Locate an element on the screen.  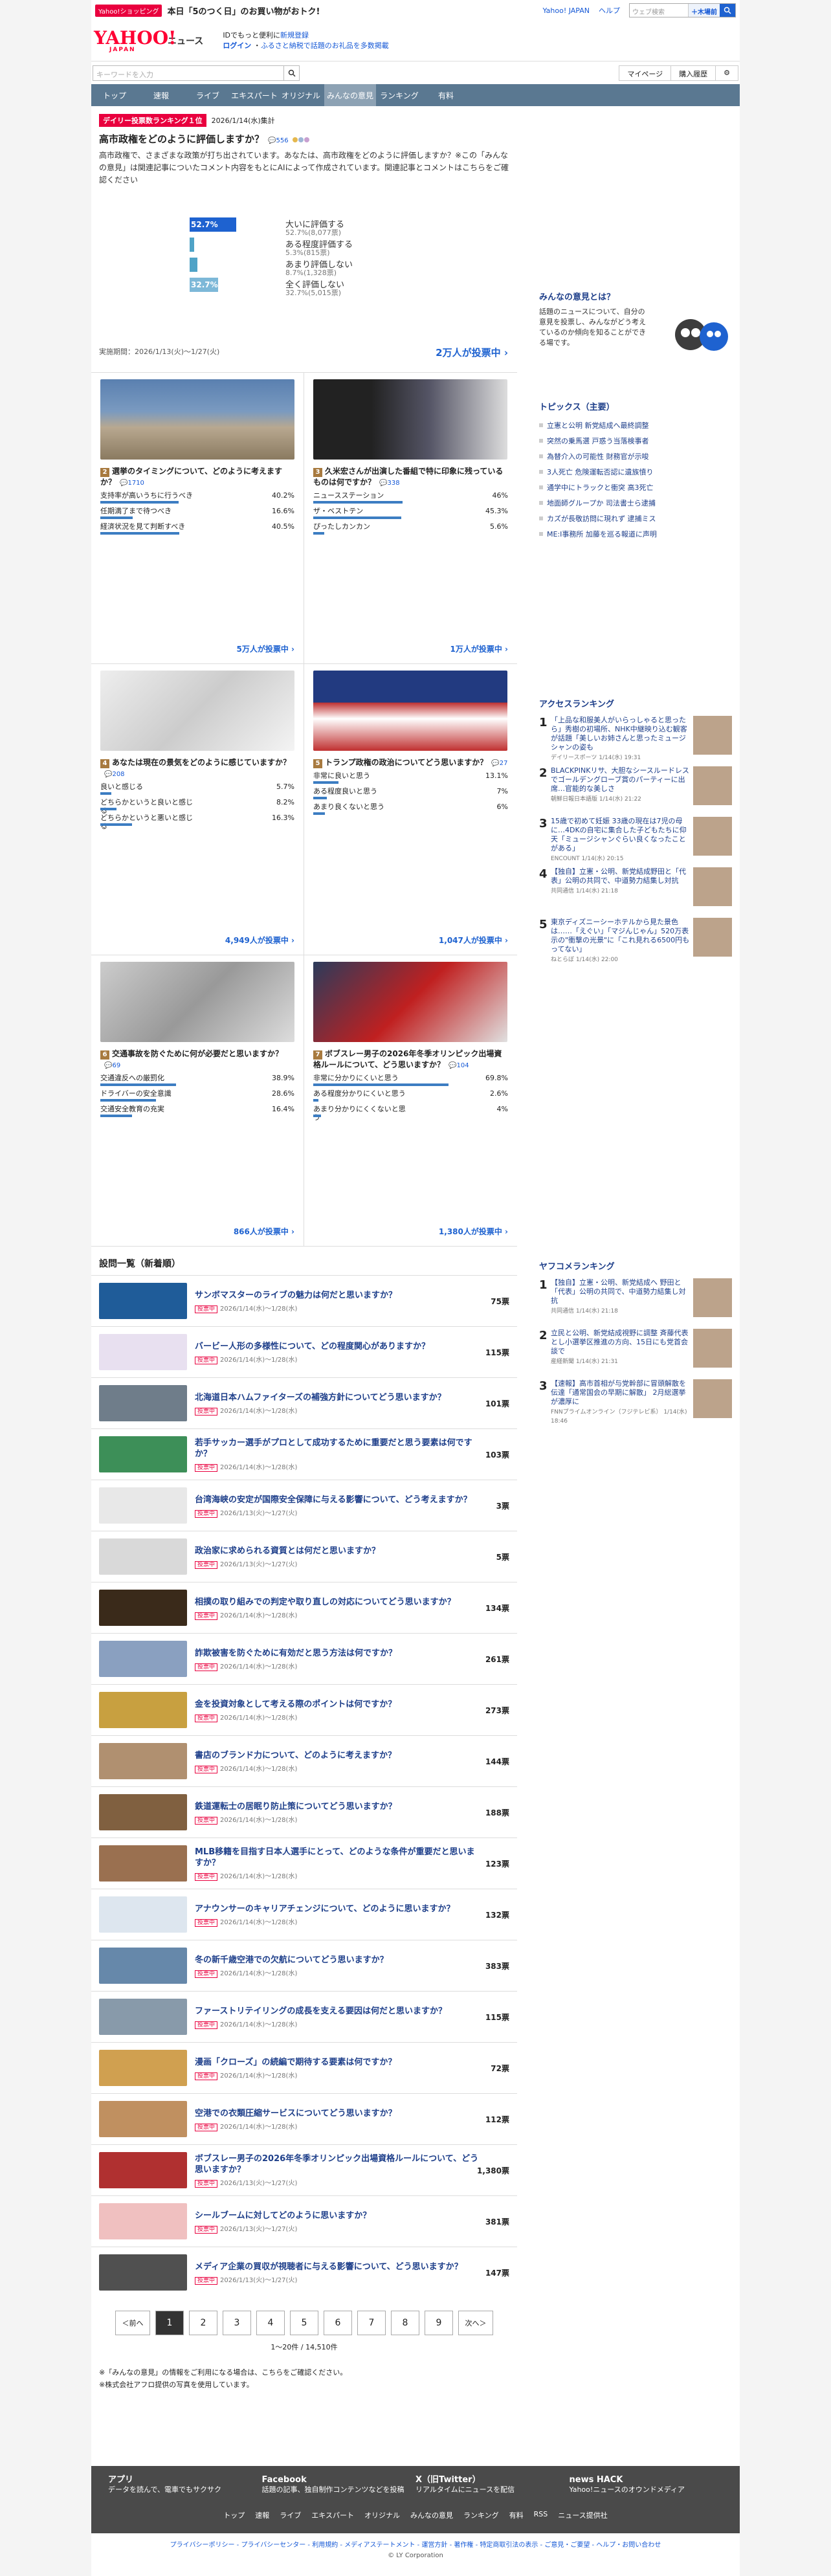
topic-item: 立憲と公明 新党結成へ最終調整 is located at coordinates (635, 425).